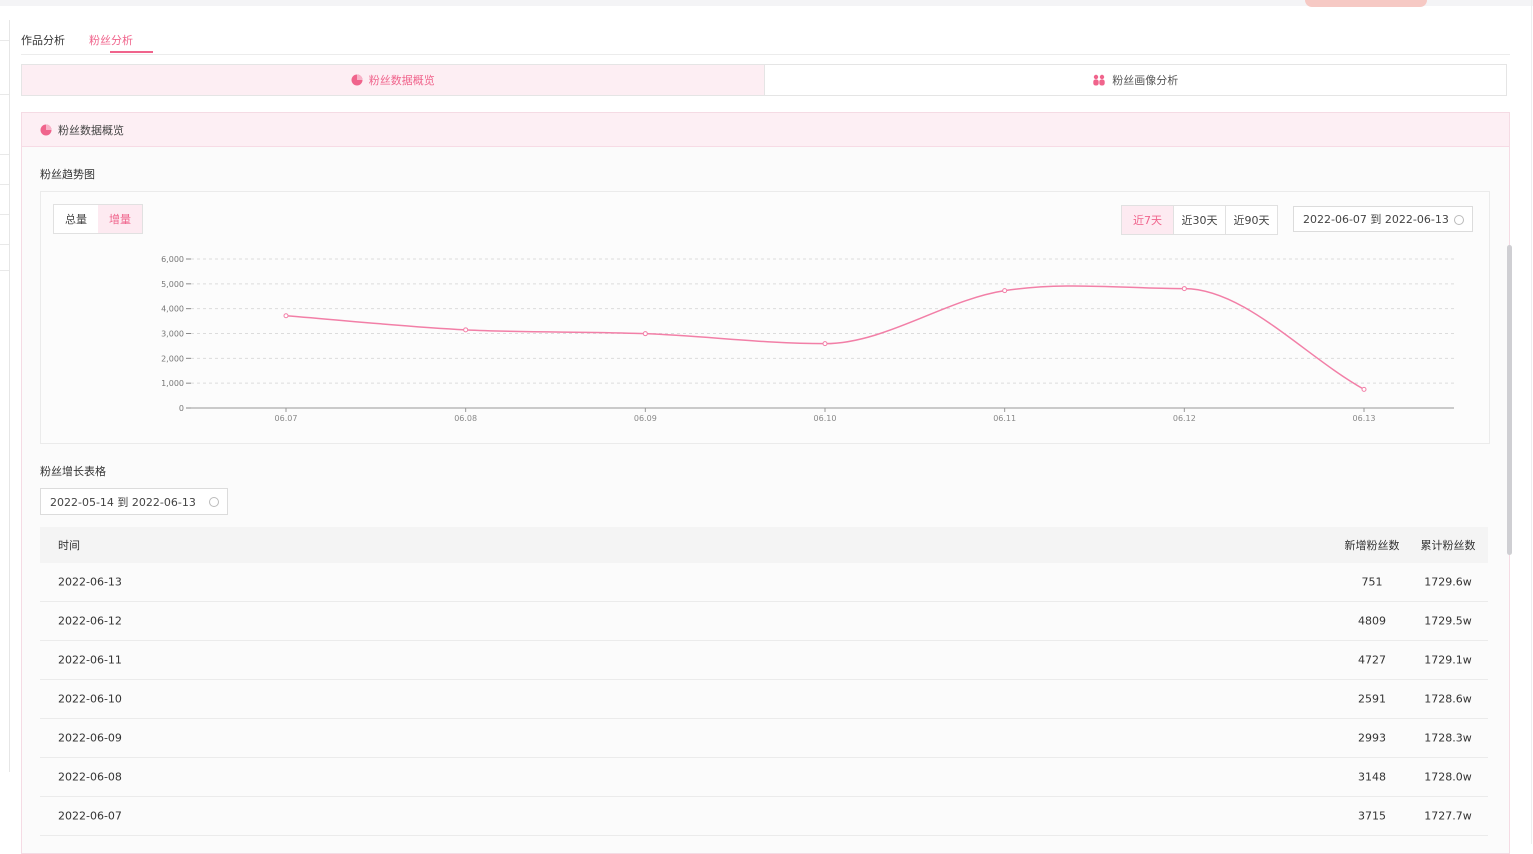 The height and width of the screenshot is (854, 1533). I want to click on row-date: 2022-06-07, so click(90, 816).